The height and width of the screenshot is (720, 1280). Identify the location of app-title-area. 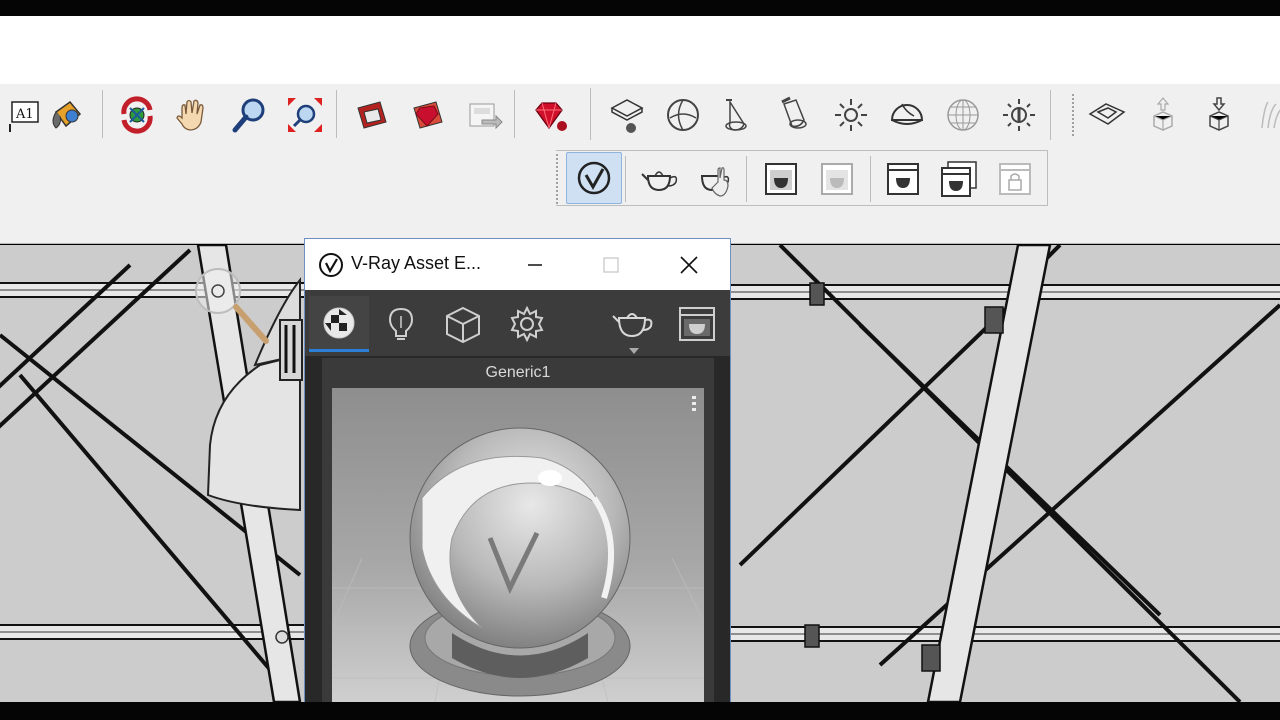
(640, 50).